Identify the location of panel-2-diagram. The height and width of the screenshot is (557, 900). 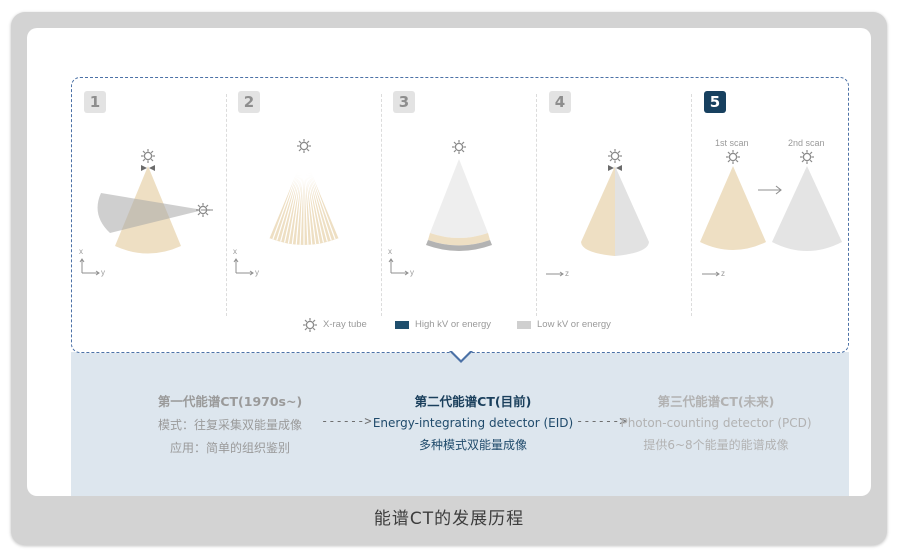
(286, 207).